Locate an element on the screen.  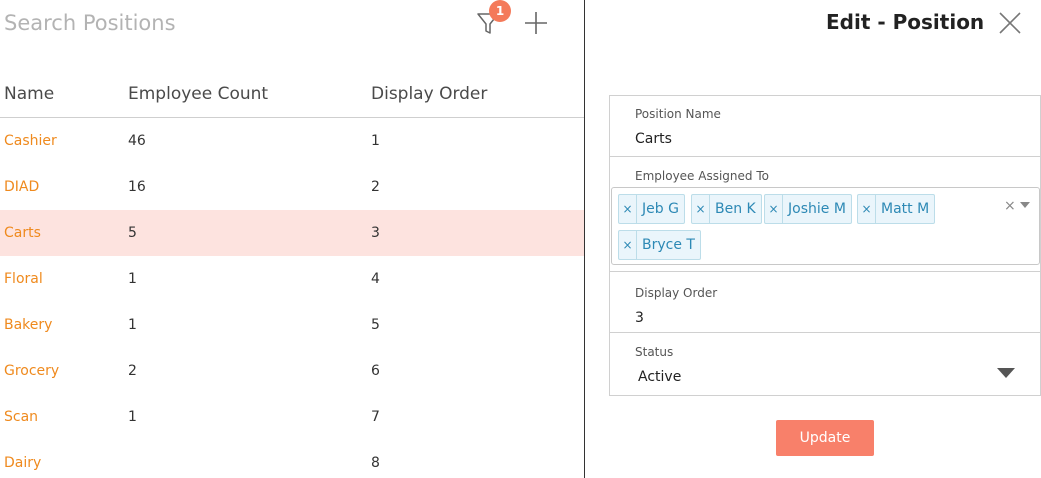
display-order-label: Display Order is located at coordinates (676, 293).